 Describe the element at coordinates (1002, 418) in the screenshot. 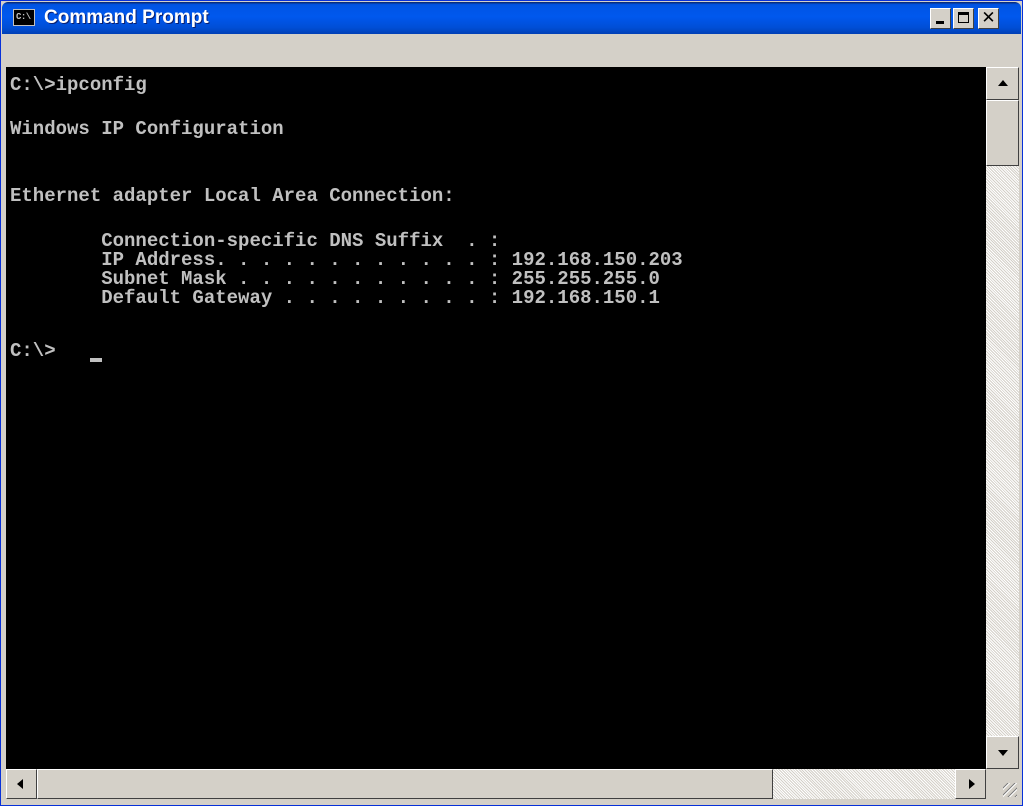

I see `vertical-scrollbar` at that location.